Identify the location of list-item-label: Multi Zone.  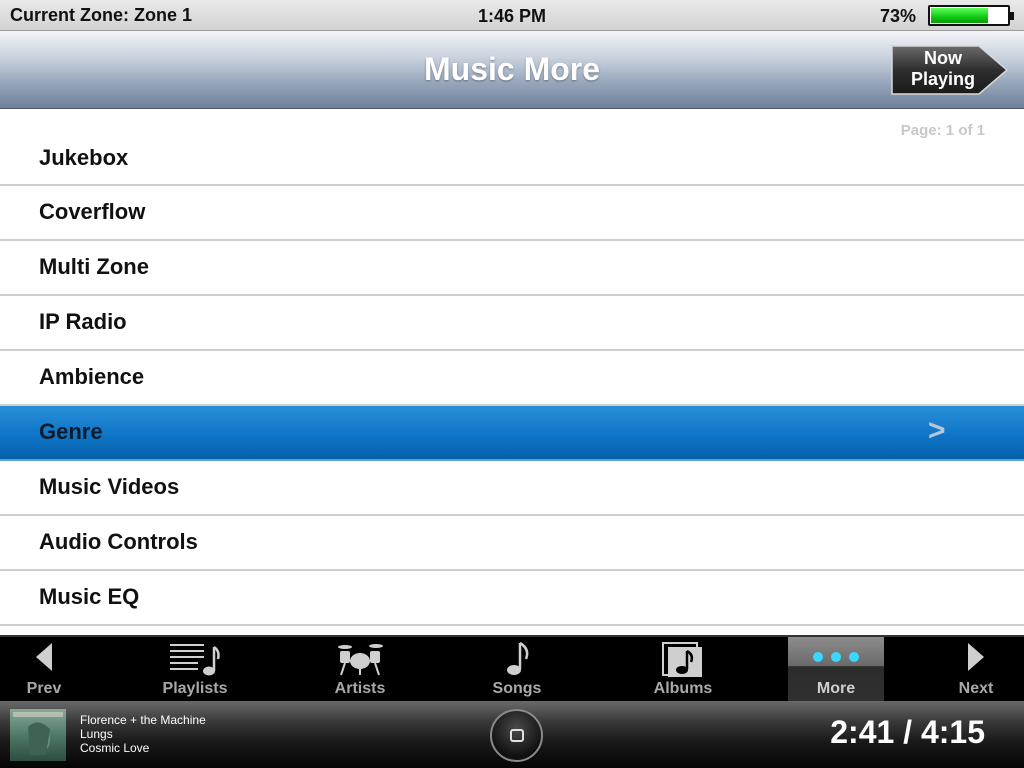
(94, 266).